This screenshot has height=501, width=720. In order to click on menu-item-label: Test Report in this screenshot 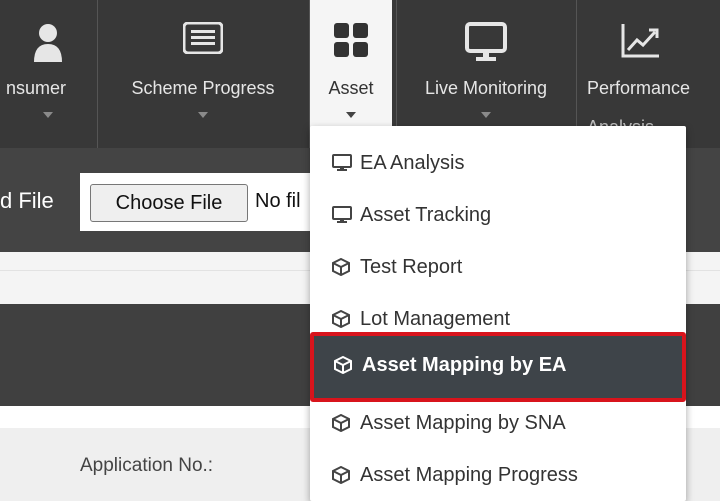, I will do `click(411, 267)`.